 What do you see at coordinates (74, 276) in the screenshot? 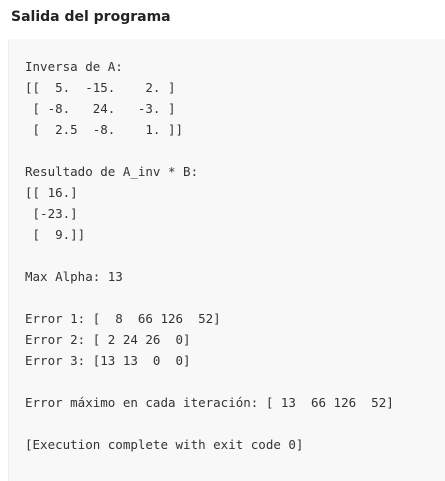
I see `max-alpha-line: Max Alpha: 13` at bounding box center [74, 276].